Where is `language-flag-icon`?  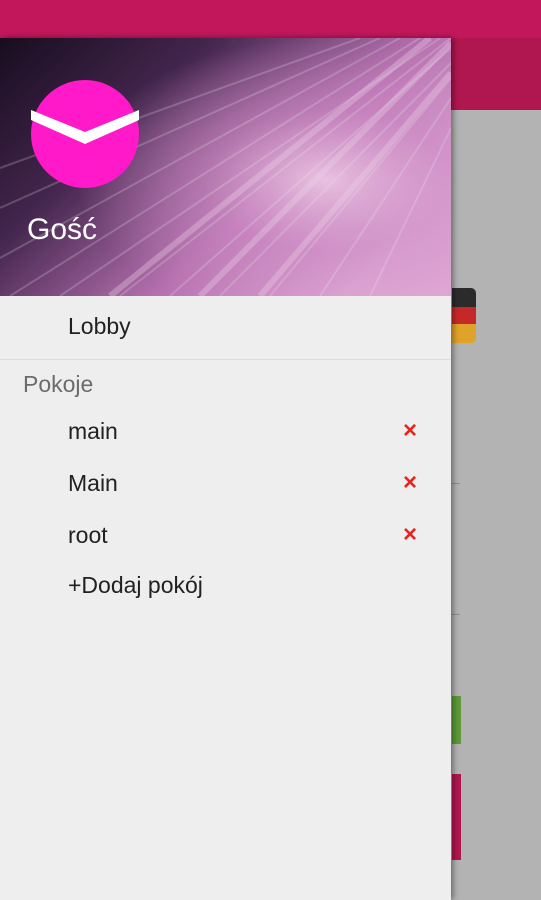
language-flag-icon is located at coordinates (464, 297).